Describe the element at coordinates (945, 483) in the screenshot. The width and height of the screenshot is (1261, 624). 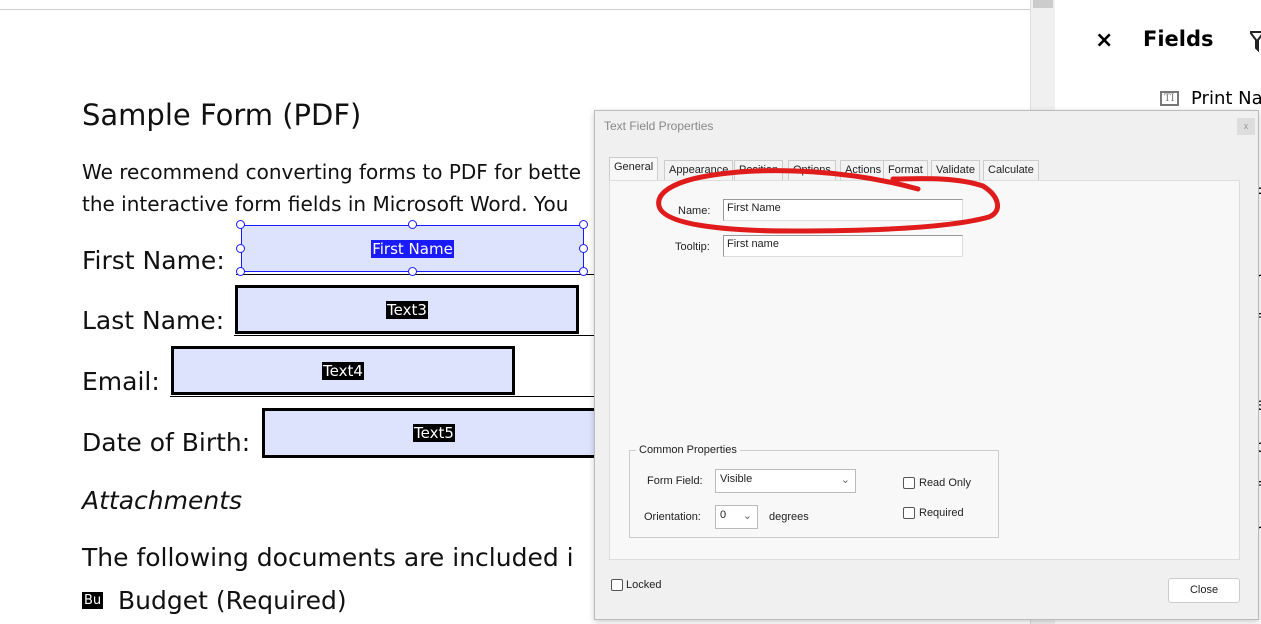
I see `read-only-label: Read Only` at that location.